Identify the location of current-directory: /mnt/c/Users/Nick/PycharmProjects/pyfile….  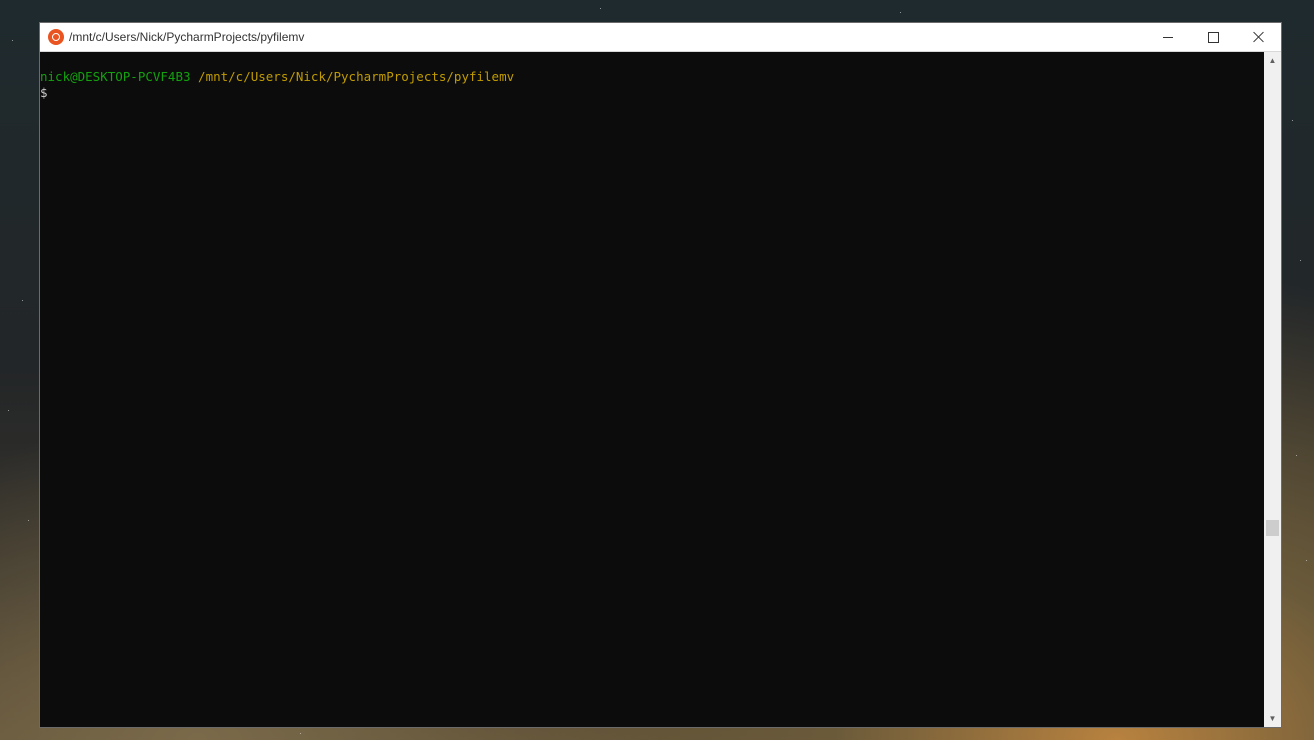
(356, 76).